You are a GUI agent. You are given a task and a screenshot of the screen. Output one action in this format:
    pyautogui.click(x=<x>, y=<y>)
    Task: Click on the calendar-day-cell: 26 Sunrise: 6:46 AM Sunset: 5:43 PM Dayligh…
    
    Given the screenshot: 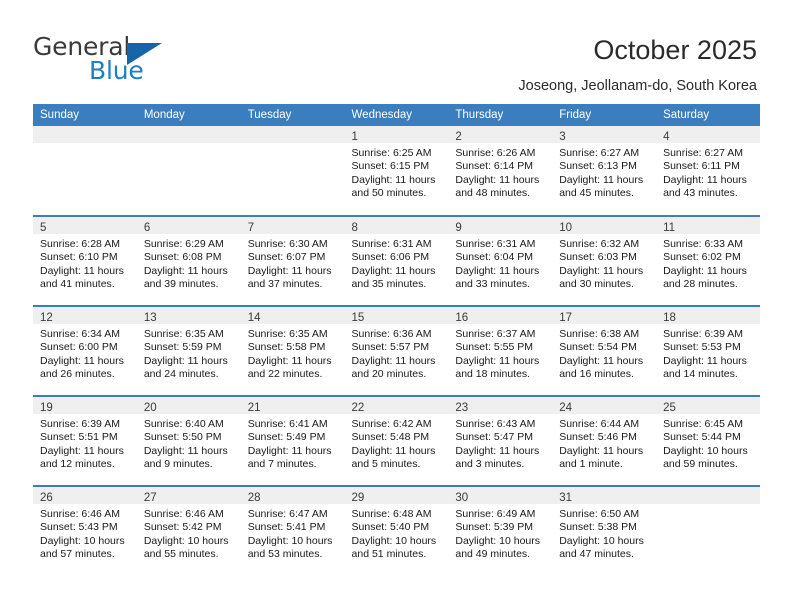 What is the action you would take?
    pyautogui.click(x=85, y=530)
    